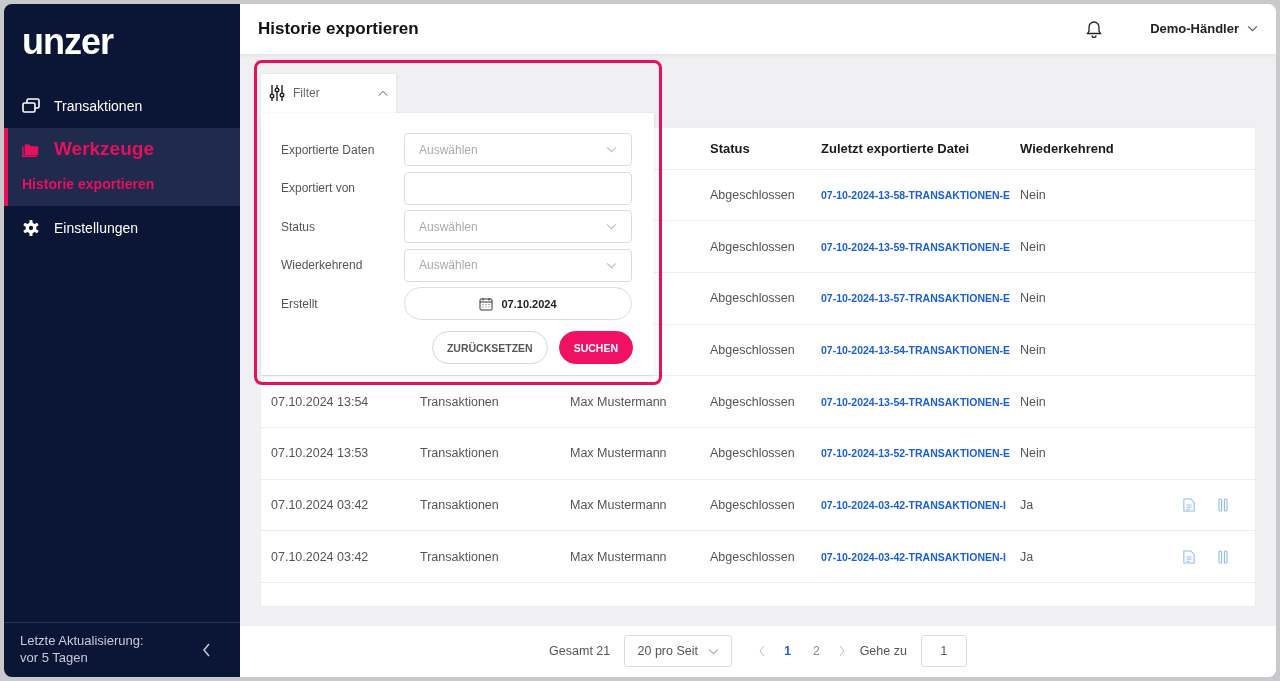 Image resolution: width=1280 pixels, height=681 pixels. I want to click on total-count: Gesamt 21, so click(580, 651).